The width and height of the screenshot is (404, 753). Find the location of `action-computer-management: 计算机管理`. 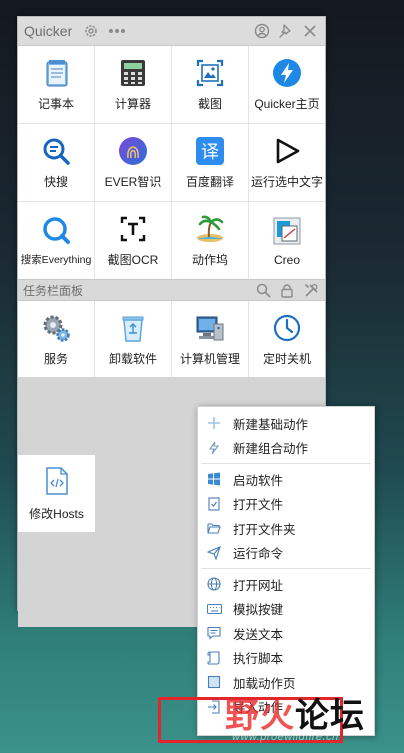

action-computer-management: 计算机管理 is located at coordinates (210, 339).